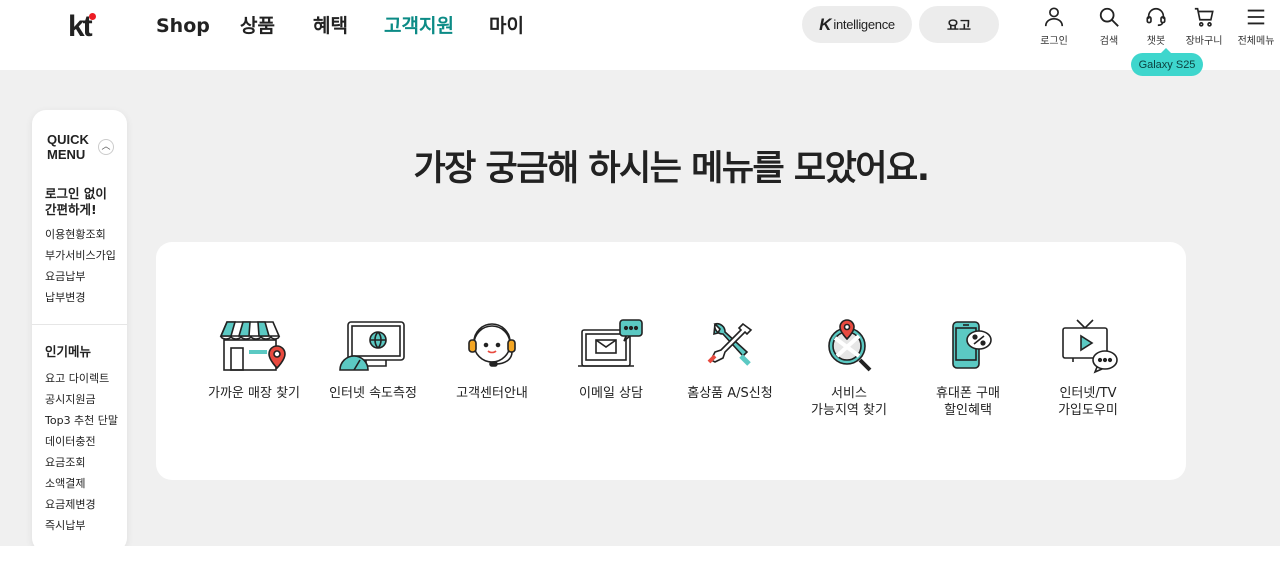 The image size is (1280, 564). I want to click on quick-item-micropayment: 소액결제, so click(81, 483).